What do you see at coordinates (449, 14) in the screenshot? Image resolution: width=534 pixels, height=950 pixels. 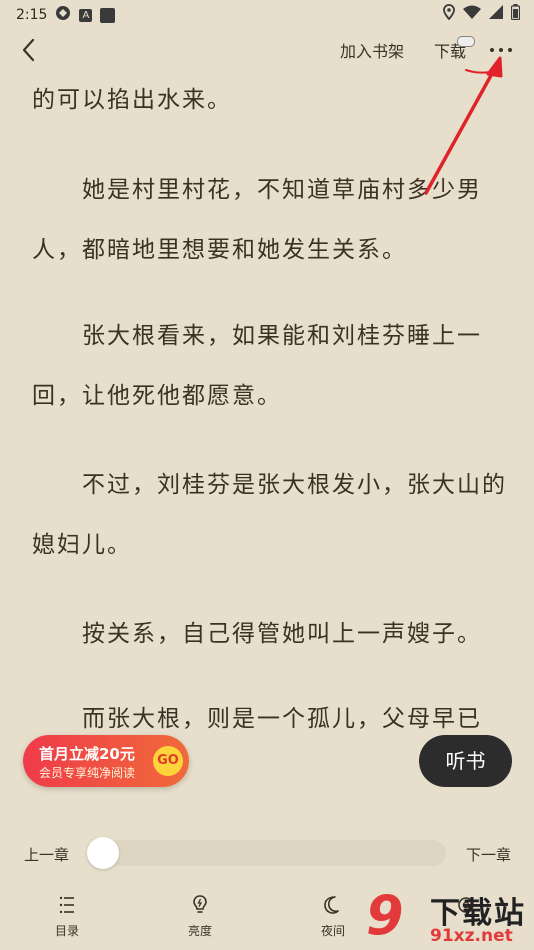 I see `location-icon` at bounding box center [449, 14].